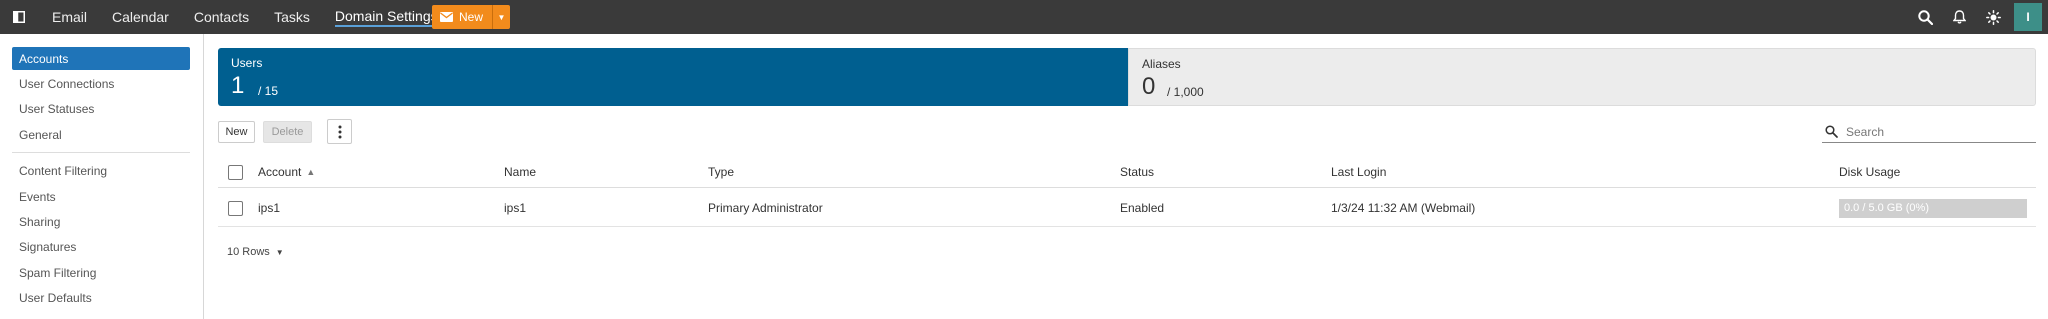 This screenshot has width=2048, height=319. Describe the element at coordinates (101, 297) in the screenshot. I see `sidebar-item-user-defaults: User Defaults` at that location.